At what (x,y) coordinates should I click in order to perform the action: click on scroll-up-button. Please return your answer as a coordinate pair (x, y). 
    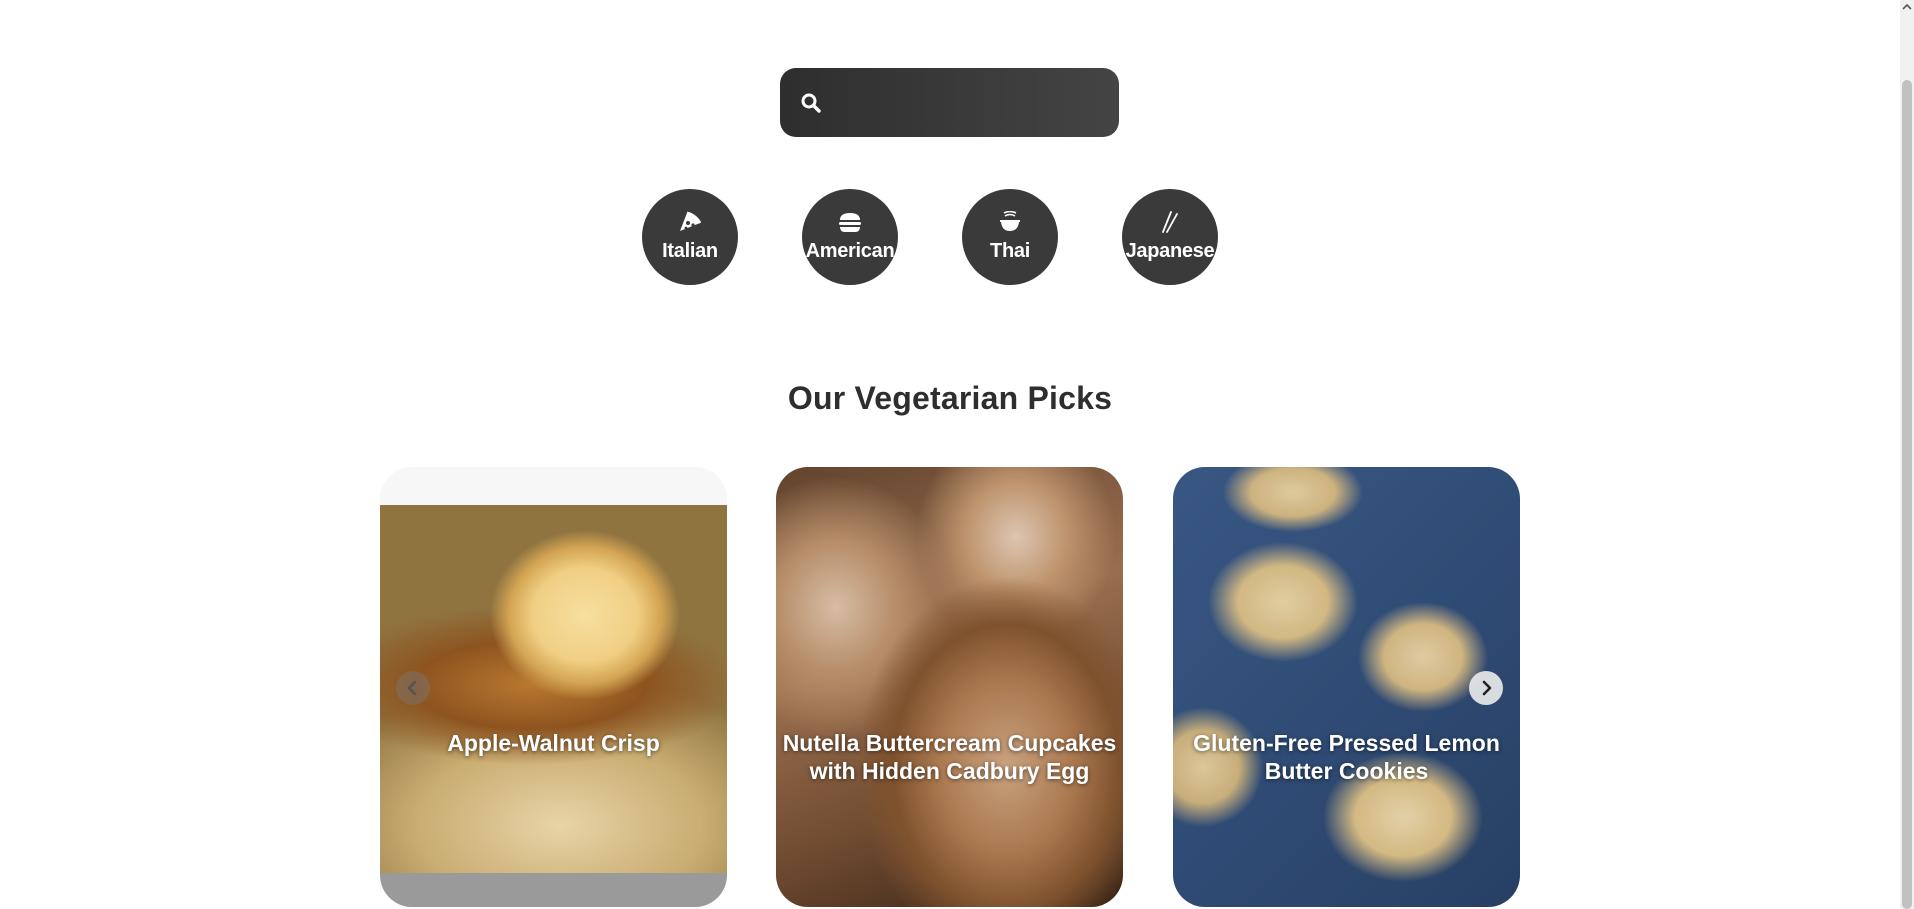
    Looking at the image, I should click on (1907, 7).